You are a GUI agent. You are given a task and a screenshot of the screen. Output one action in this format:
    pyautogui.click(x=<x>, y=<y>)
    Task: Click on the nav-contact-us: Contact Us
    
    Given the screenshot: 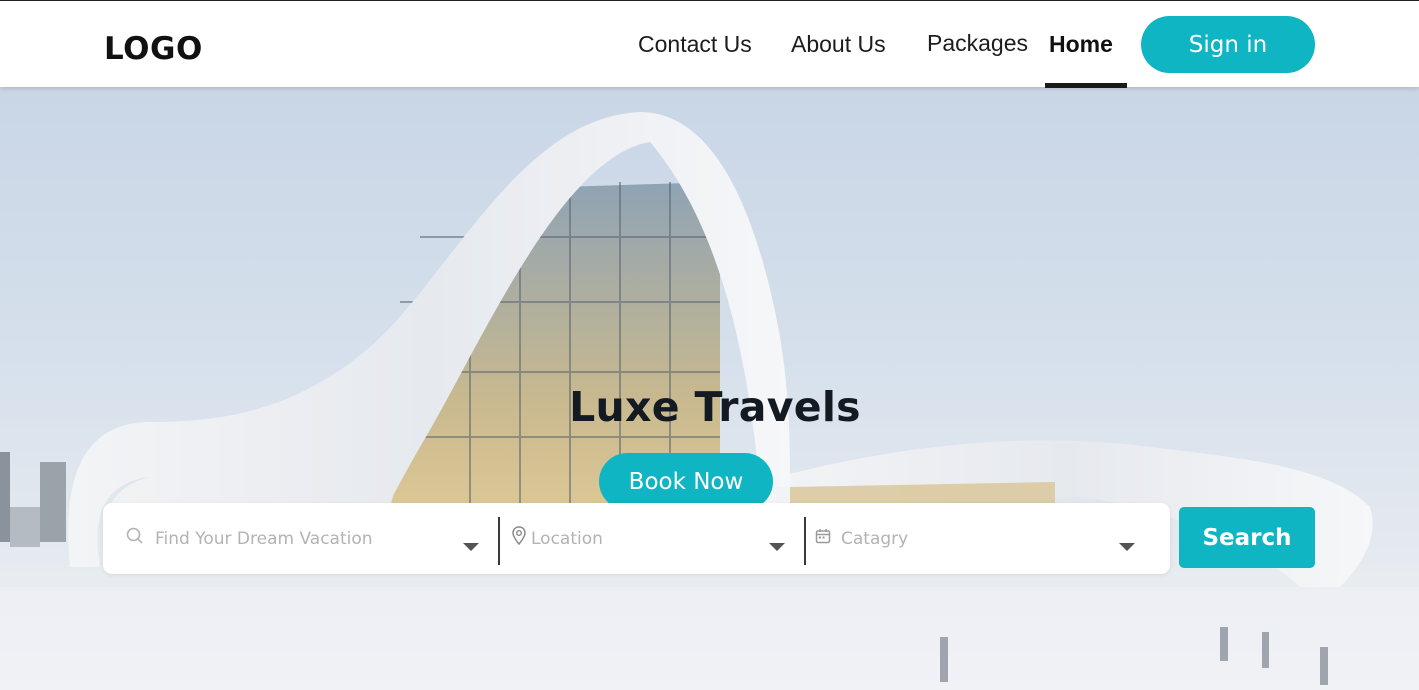 What is the action you would take?
    pyautogui.click(x=695, y=44)
    